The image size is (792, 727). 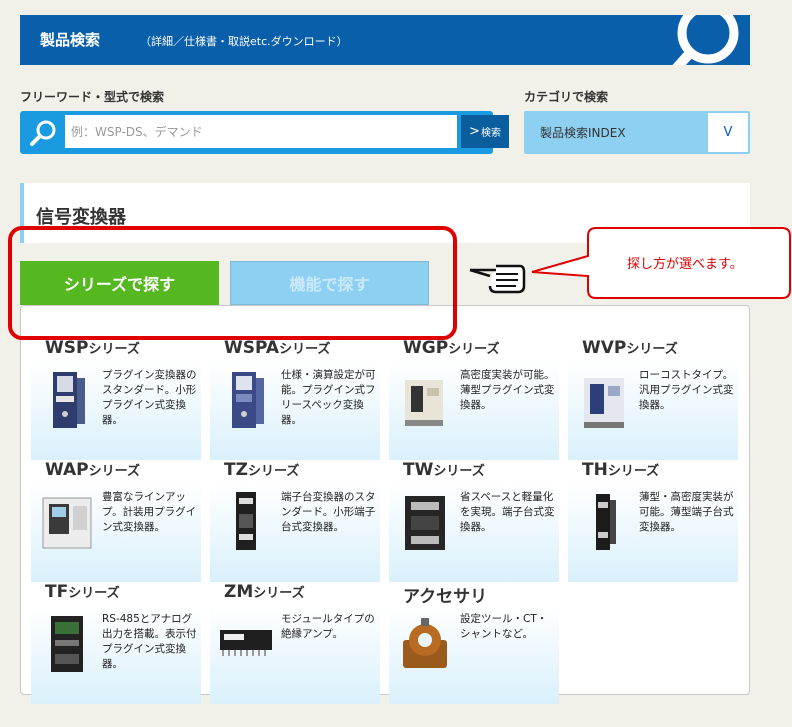 I want to click on product-name: WSPAシリーズ, so click(x=277, y=348).